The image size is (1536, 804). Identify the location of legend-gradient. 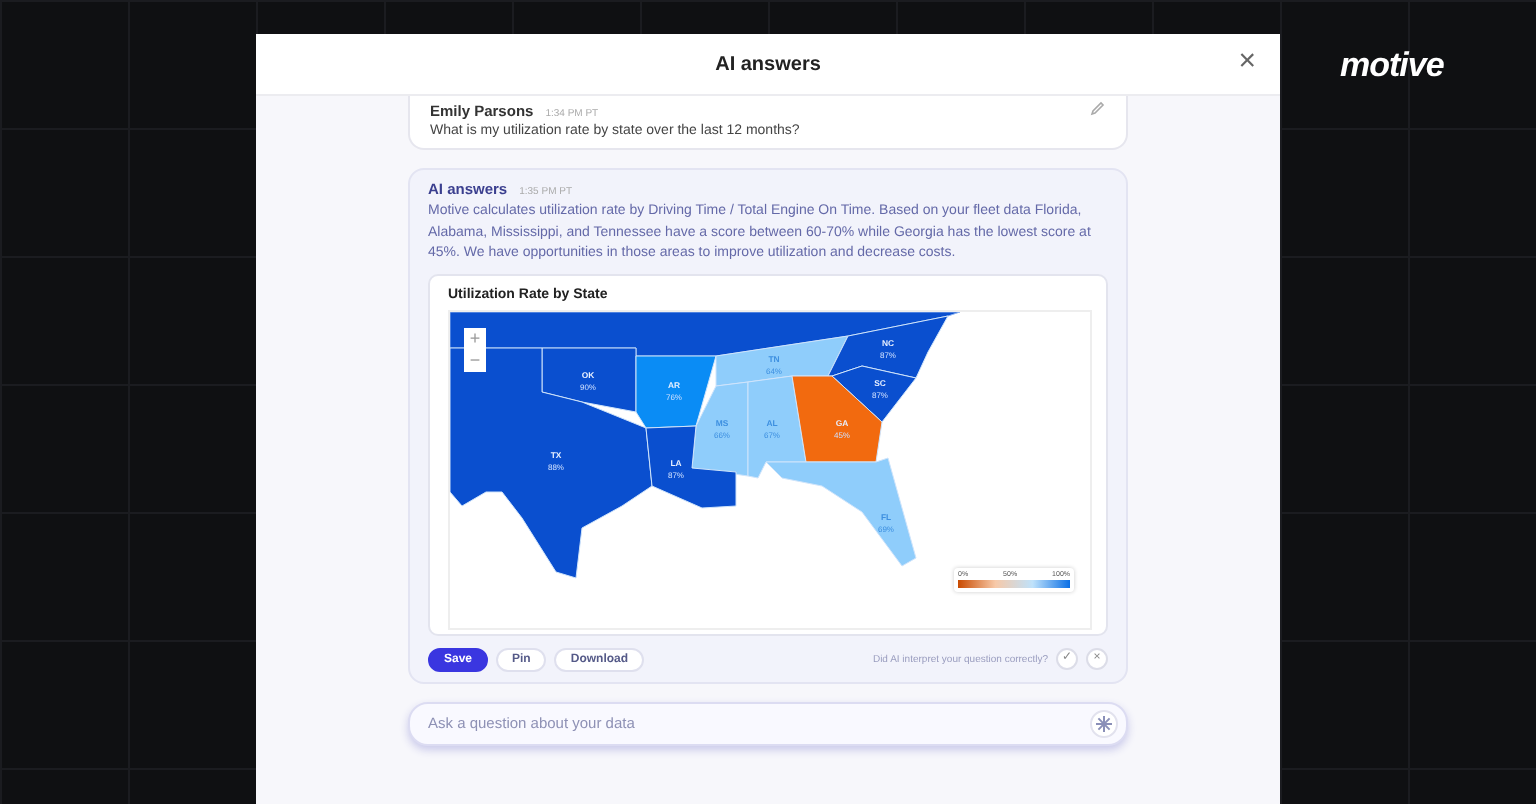
(1014, 583).